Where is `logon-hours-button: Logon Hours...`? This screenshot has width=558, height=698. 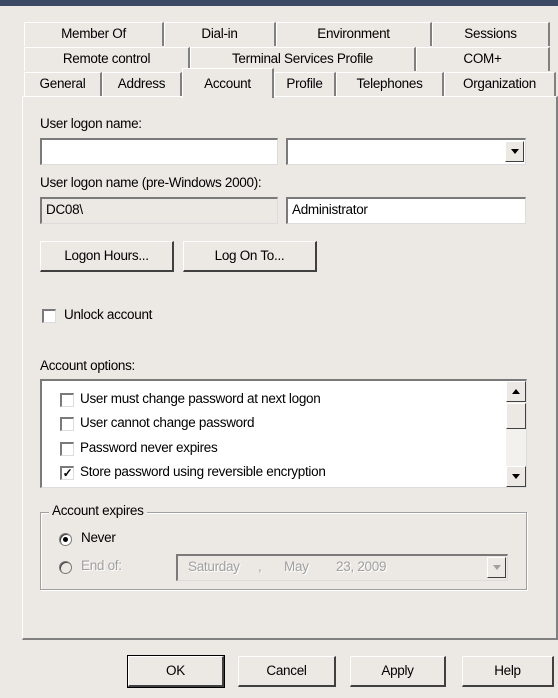
logon-hours-button: Logon Hours... is located at coordinates (107, 256).